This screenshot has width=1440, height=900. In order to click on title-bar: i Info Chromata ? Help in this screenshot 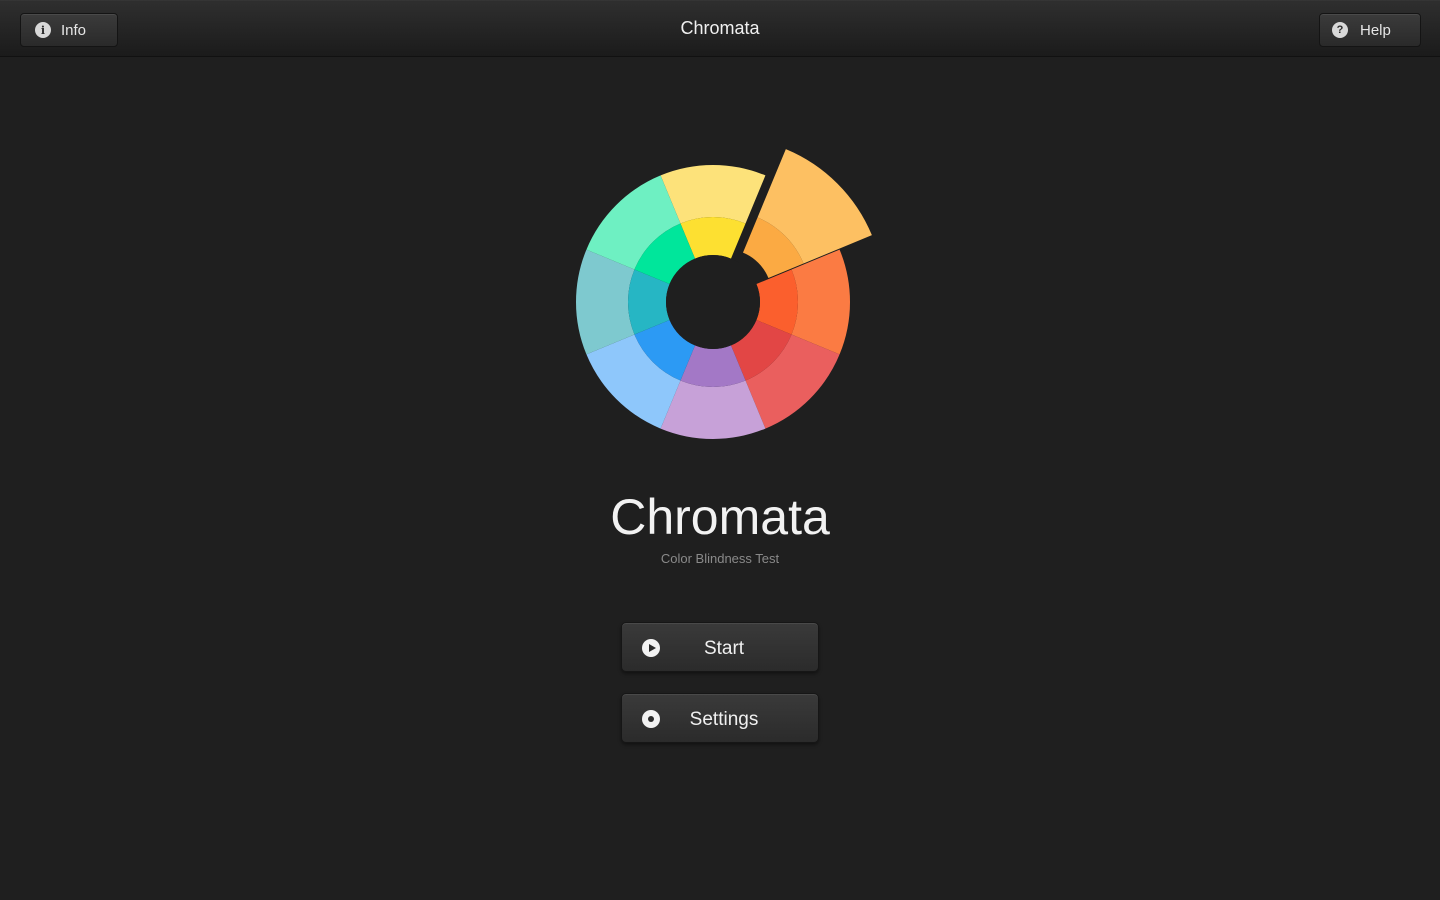, I will do `click(720, 28)`.